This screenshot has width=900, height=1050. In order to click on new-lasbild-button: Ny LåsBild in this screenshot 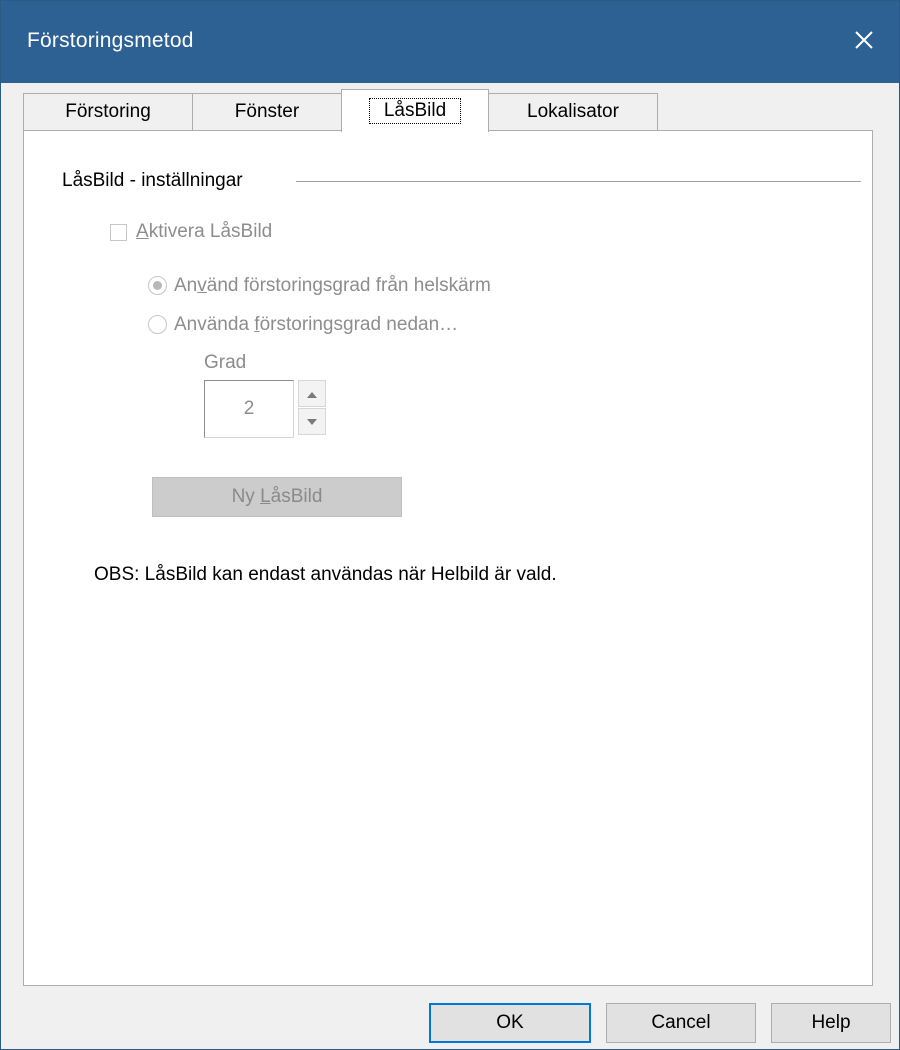, I will do `click(277, 497)`.